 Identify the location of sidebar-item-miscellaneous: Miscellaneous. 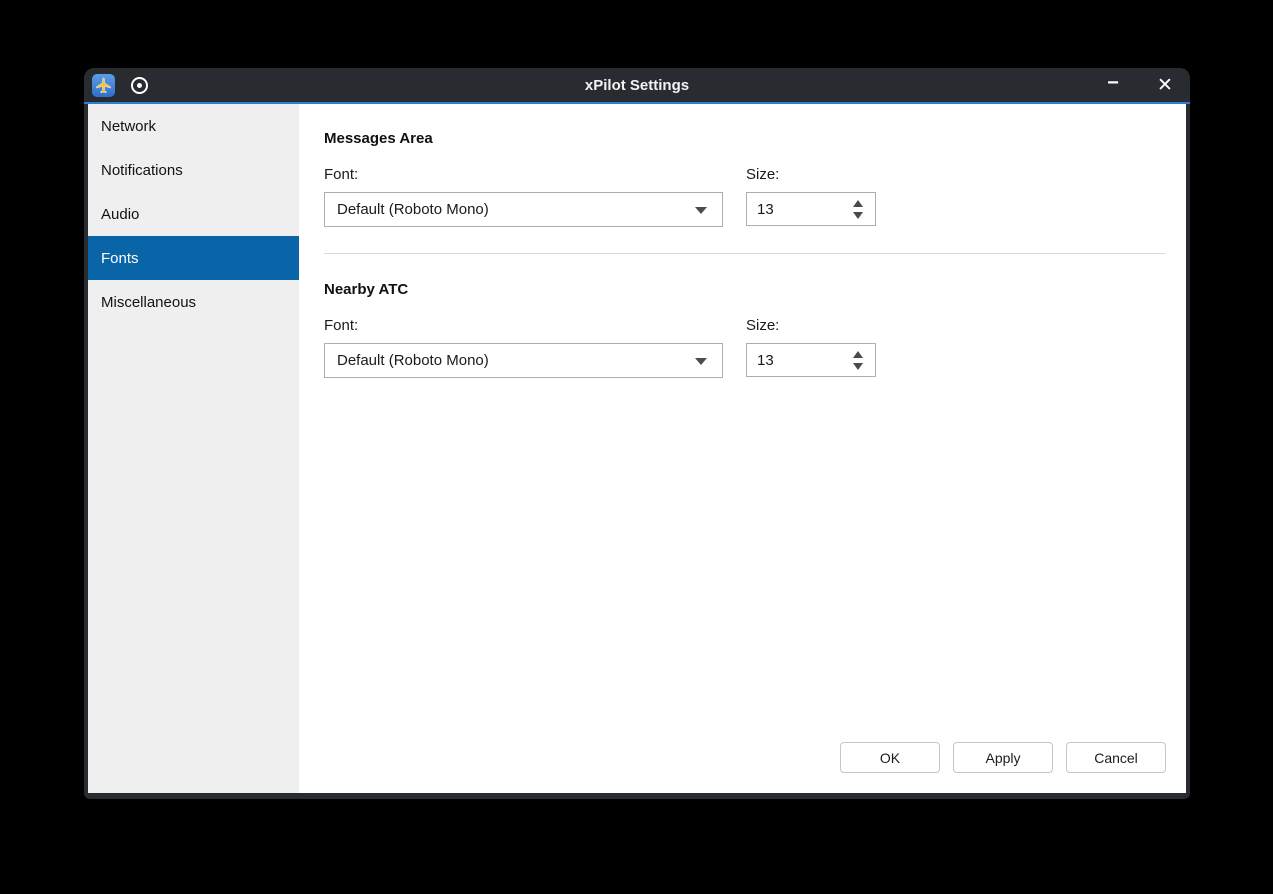
(193, 302).